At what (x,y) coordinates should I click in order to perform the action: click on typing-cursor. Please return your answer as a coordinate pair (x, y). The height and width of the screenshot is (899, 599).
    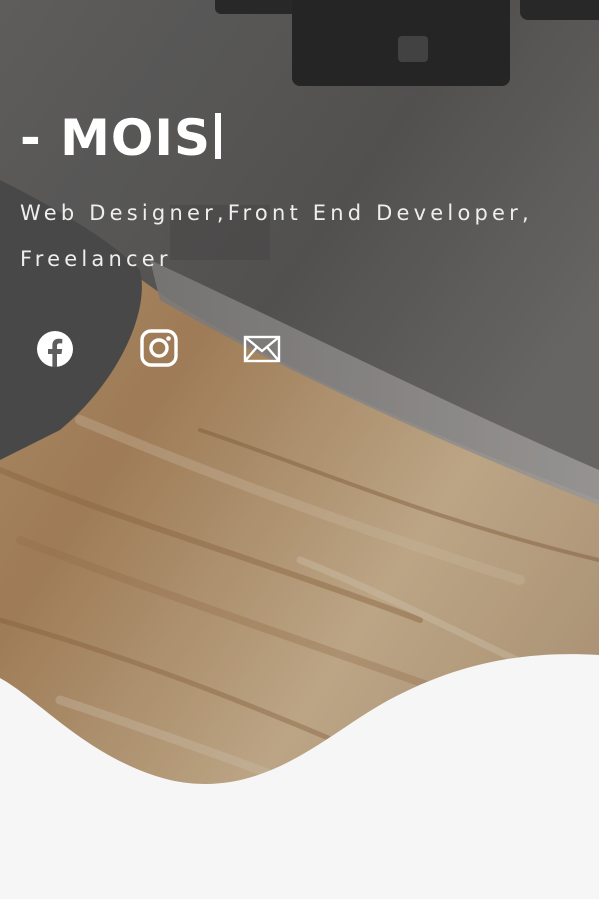
    Looking at the image, I should click on (218, 136).